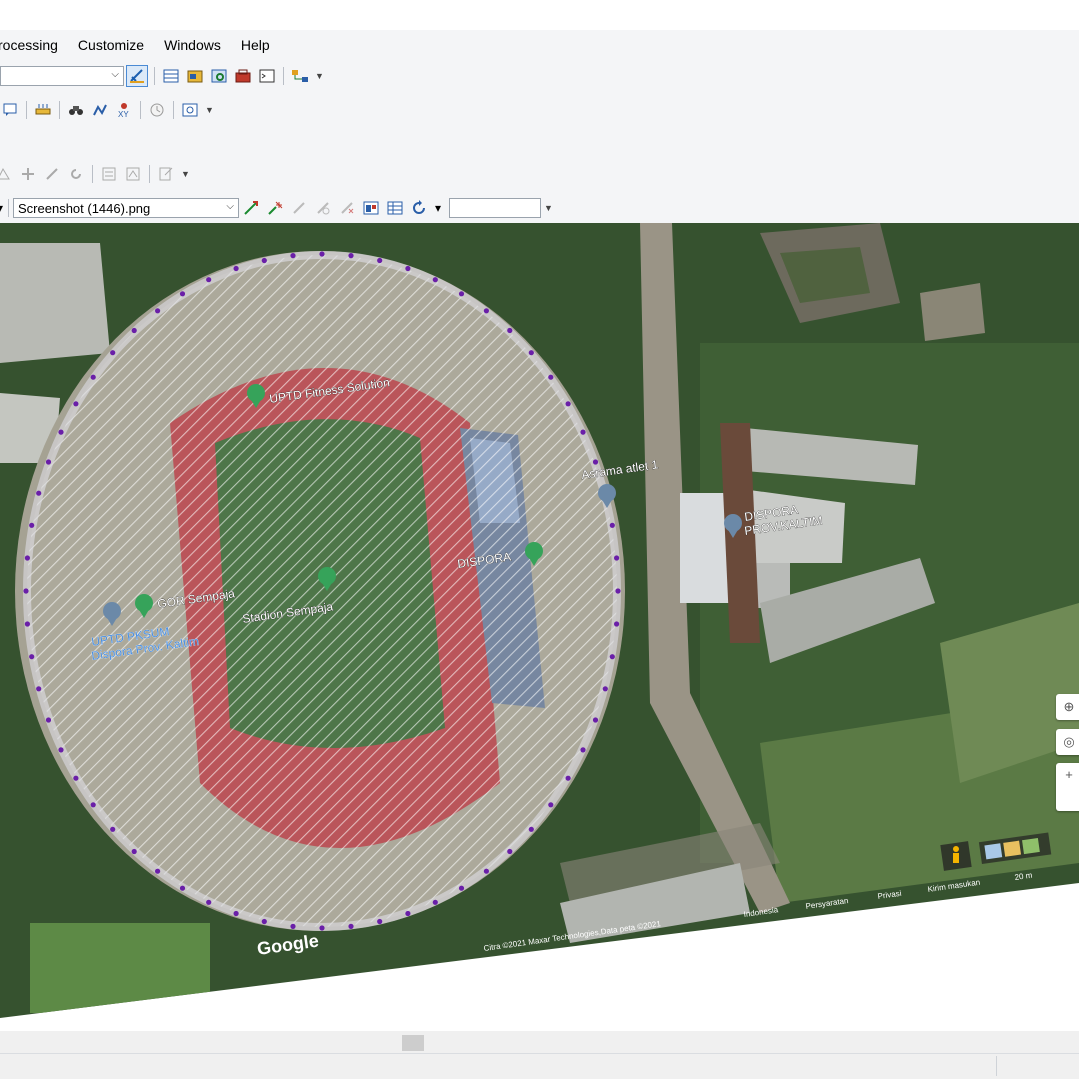  What do you see at coordinates (539, 1066) in the screenshot?
I see `status-bar` at bounding box center [539, 1066].